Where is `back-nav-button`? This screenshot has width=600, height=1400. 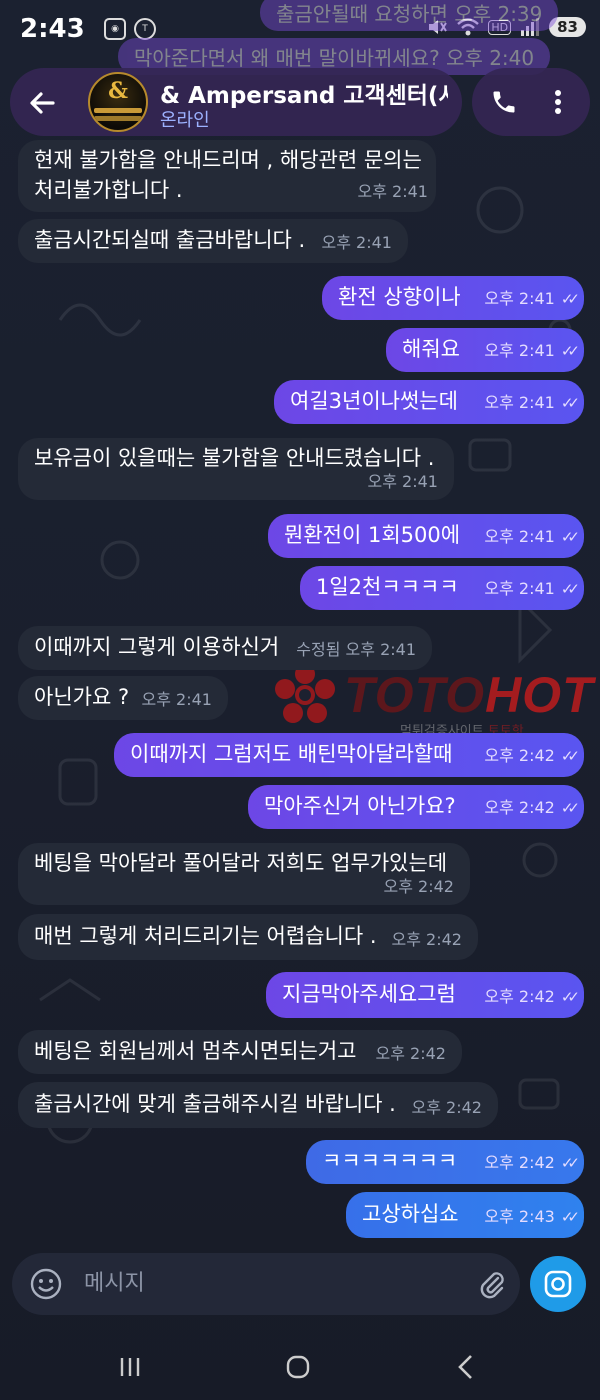 back-nav-button is located at coordinates (466, 1367).